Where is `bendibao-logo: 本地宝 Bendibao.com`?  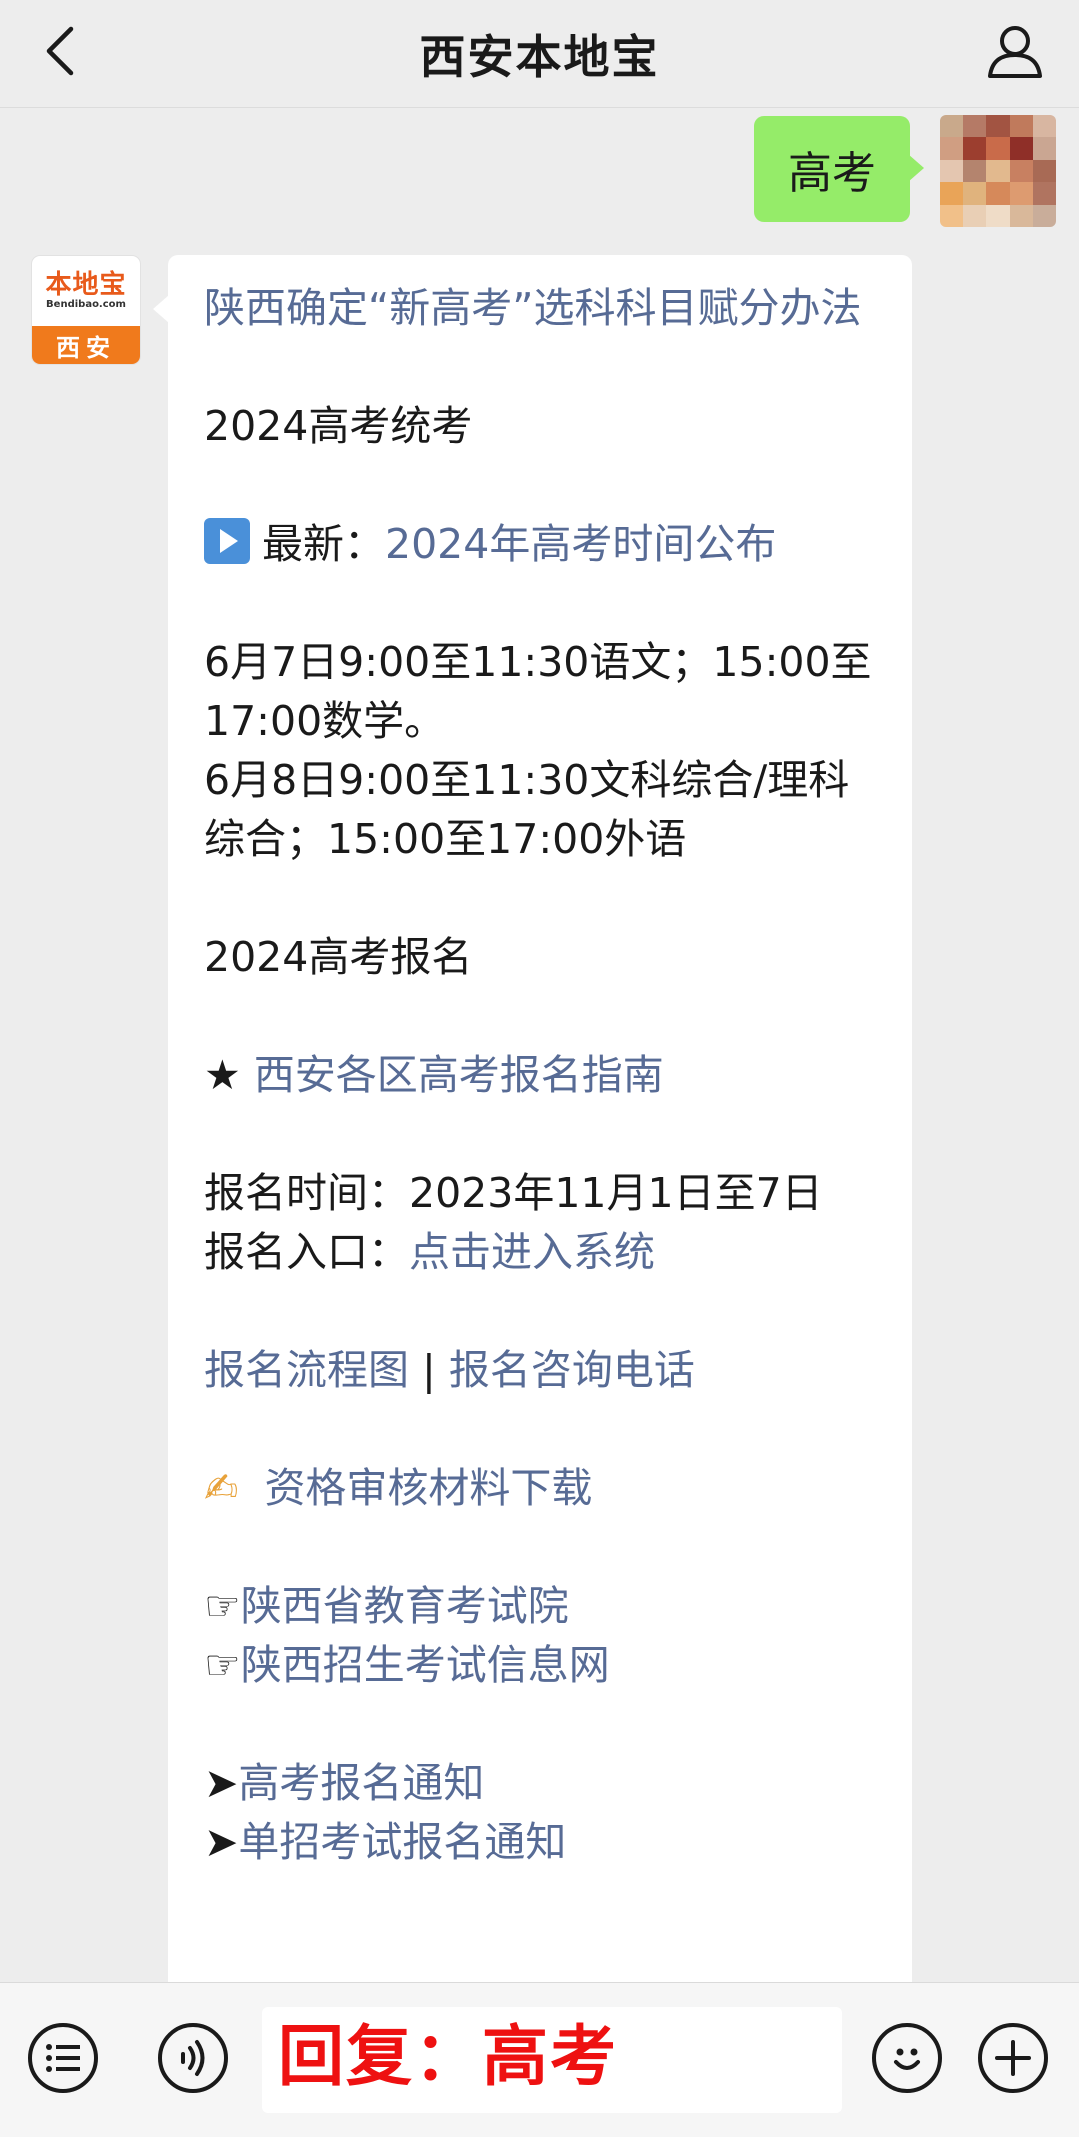 bendibao-logo: 本地宝 Bendibao.com is located at coordinates (86, 291).